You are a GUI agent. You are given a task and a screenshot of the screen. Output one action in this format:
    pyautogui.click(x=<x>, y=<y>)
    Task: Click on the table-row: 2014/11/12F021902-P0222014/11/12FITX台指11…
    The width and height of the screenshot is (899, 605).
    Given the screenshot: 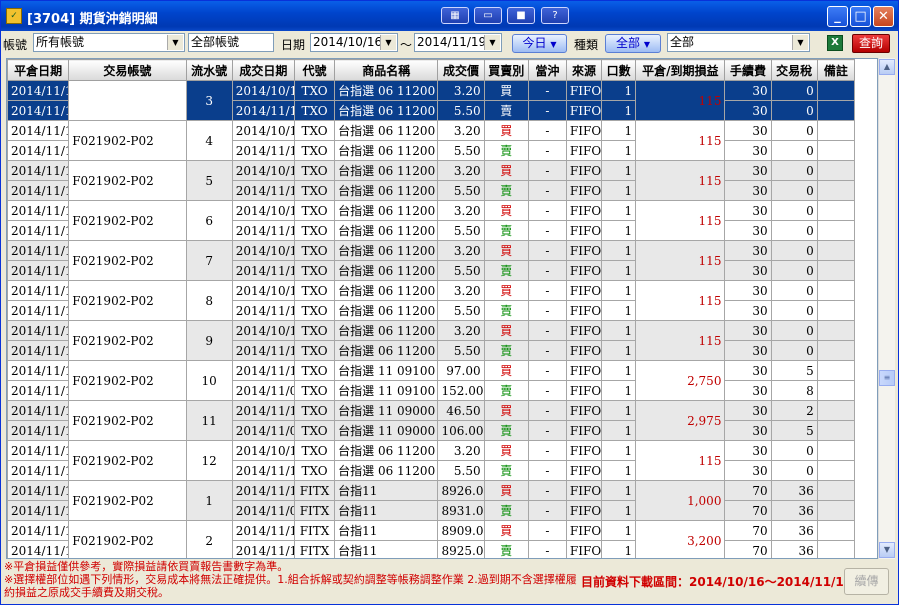 What is the action you would take?
    pyautogui.click(x=431, y=539)
    